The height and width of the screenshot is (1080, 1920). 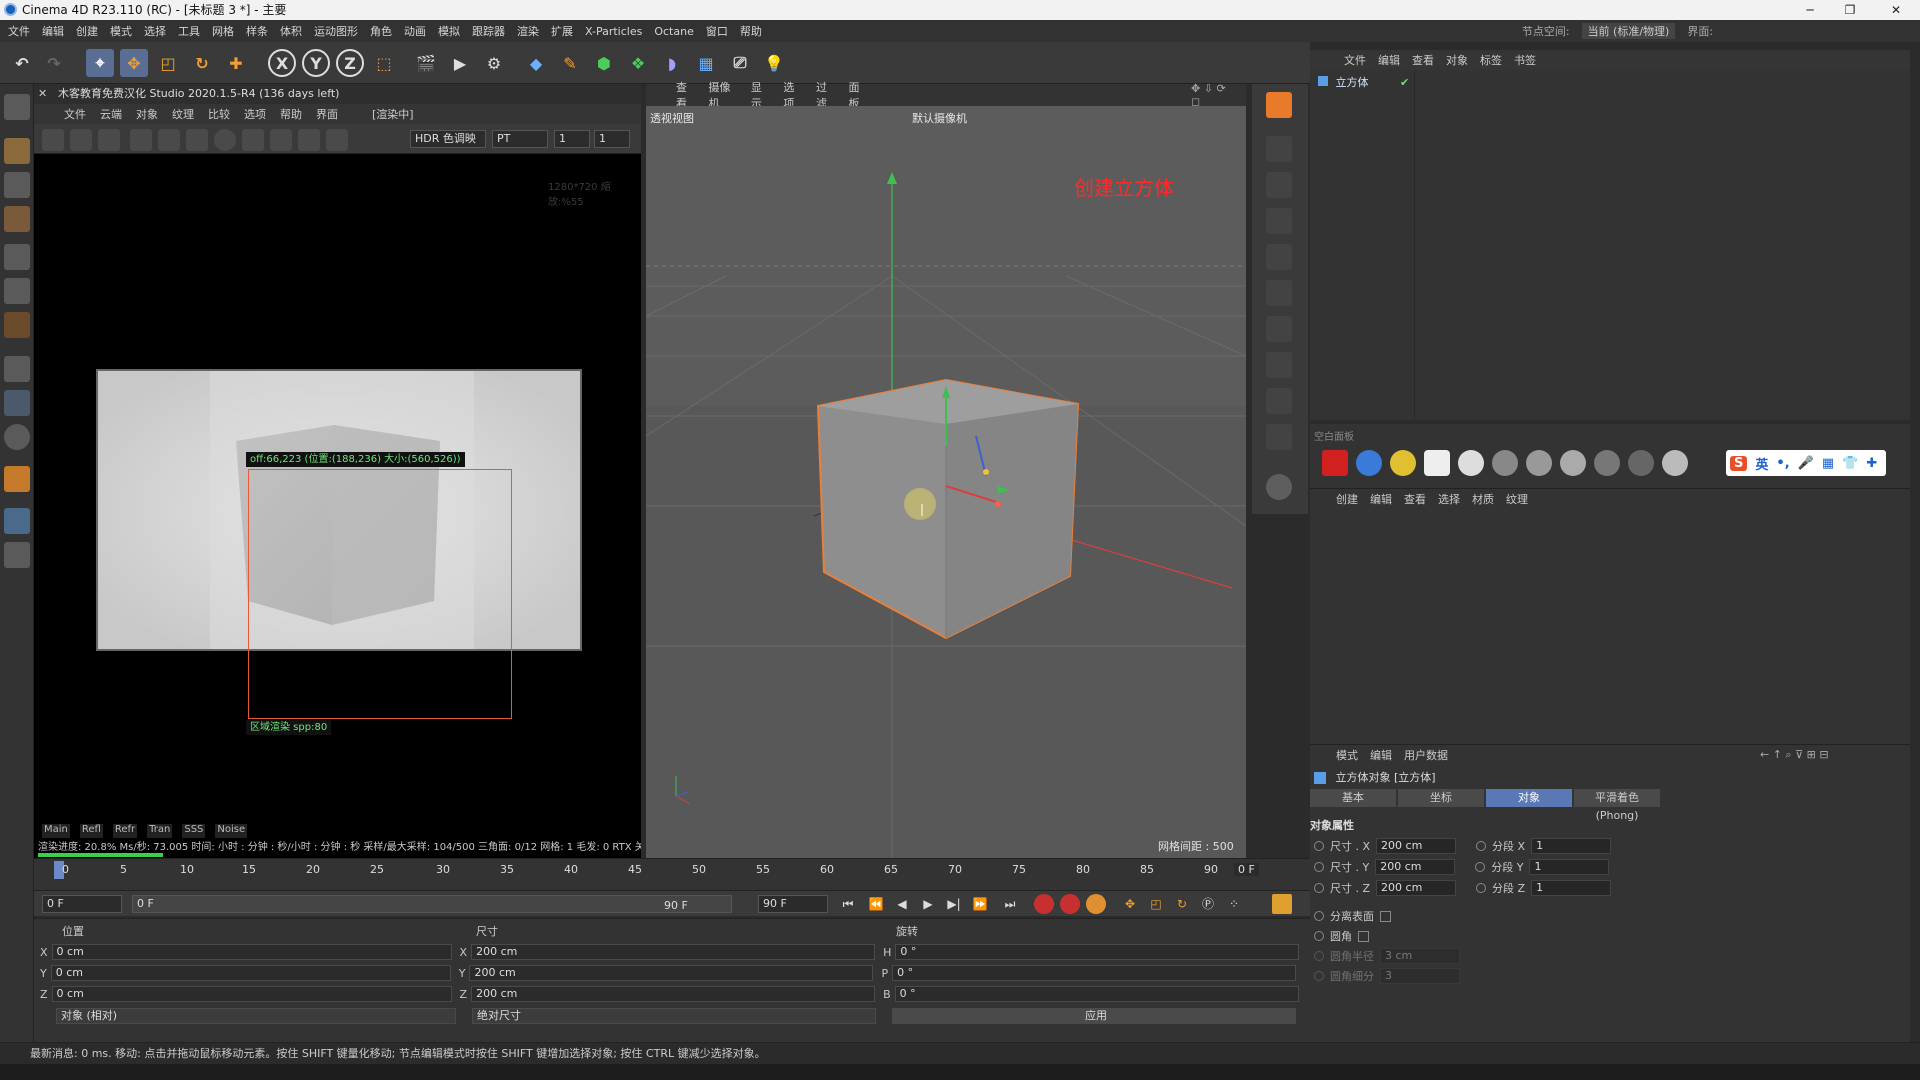 I want to click on separate-surfaces-checkbox, so click(x=1385, y=916).